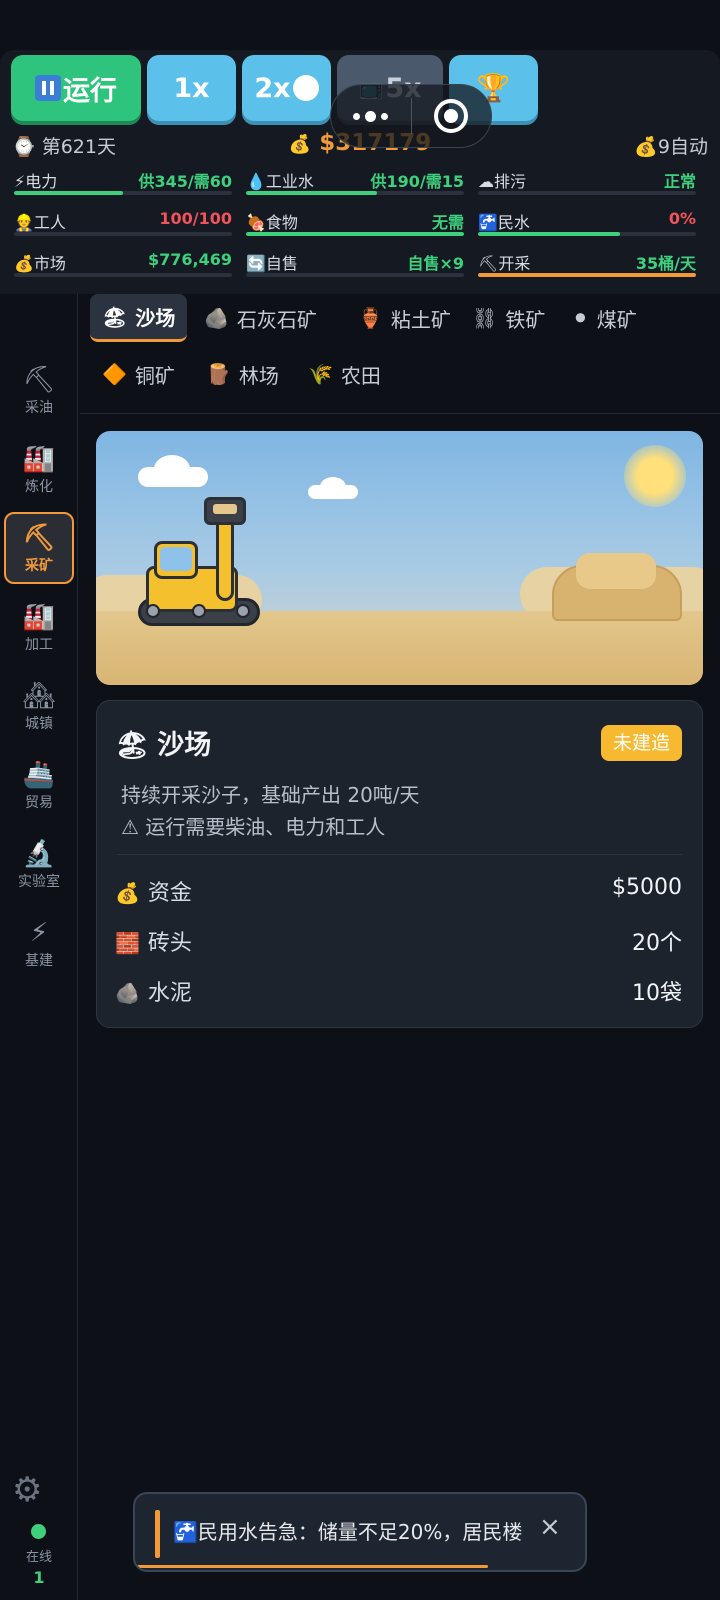  Describe the element at coordinates (360, 375) in the screenshot. I see `tab-label: 农田` at that location.